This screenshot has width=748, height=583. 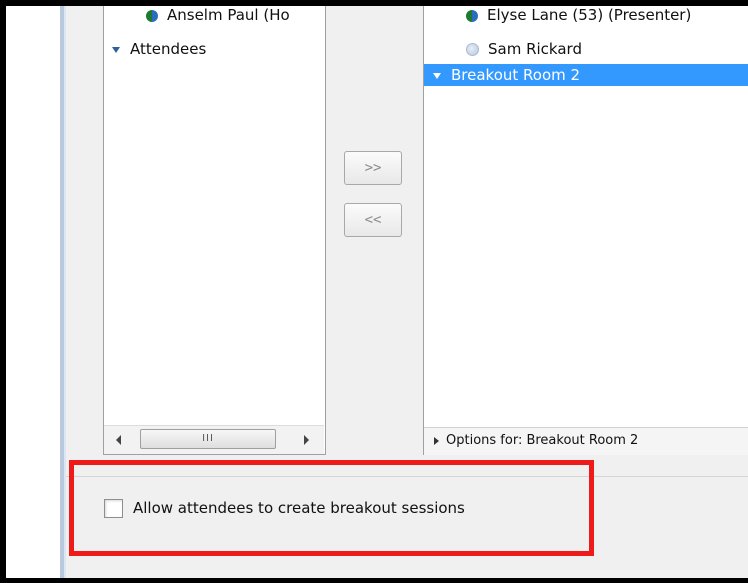 I want to click on expand-arrow-icon, so click(x=436, y=440).